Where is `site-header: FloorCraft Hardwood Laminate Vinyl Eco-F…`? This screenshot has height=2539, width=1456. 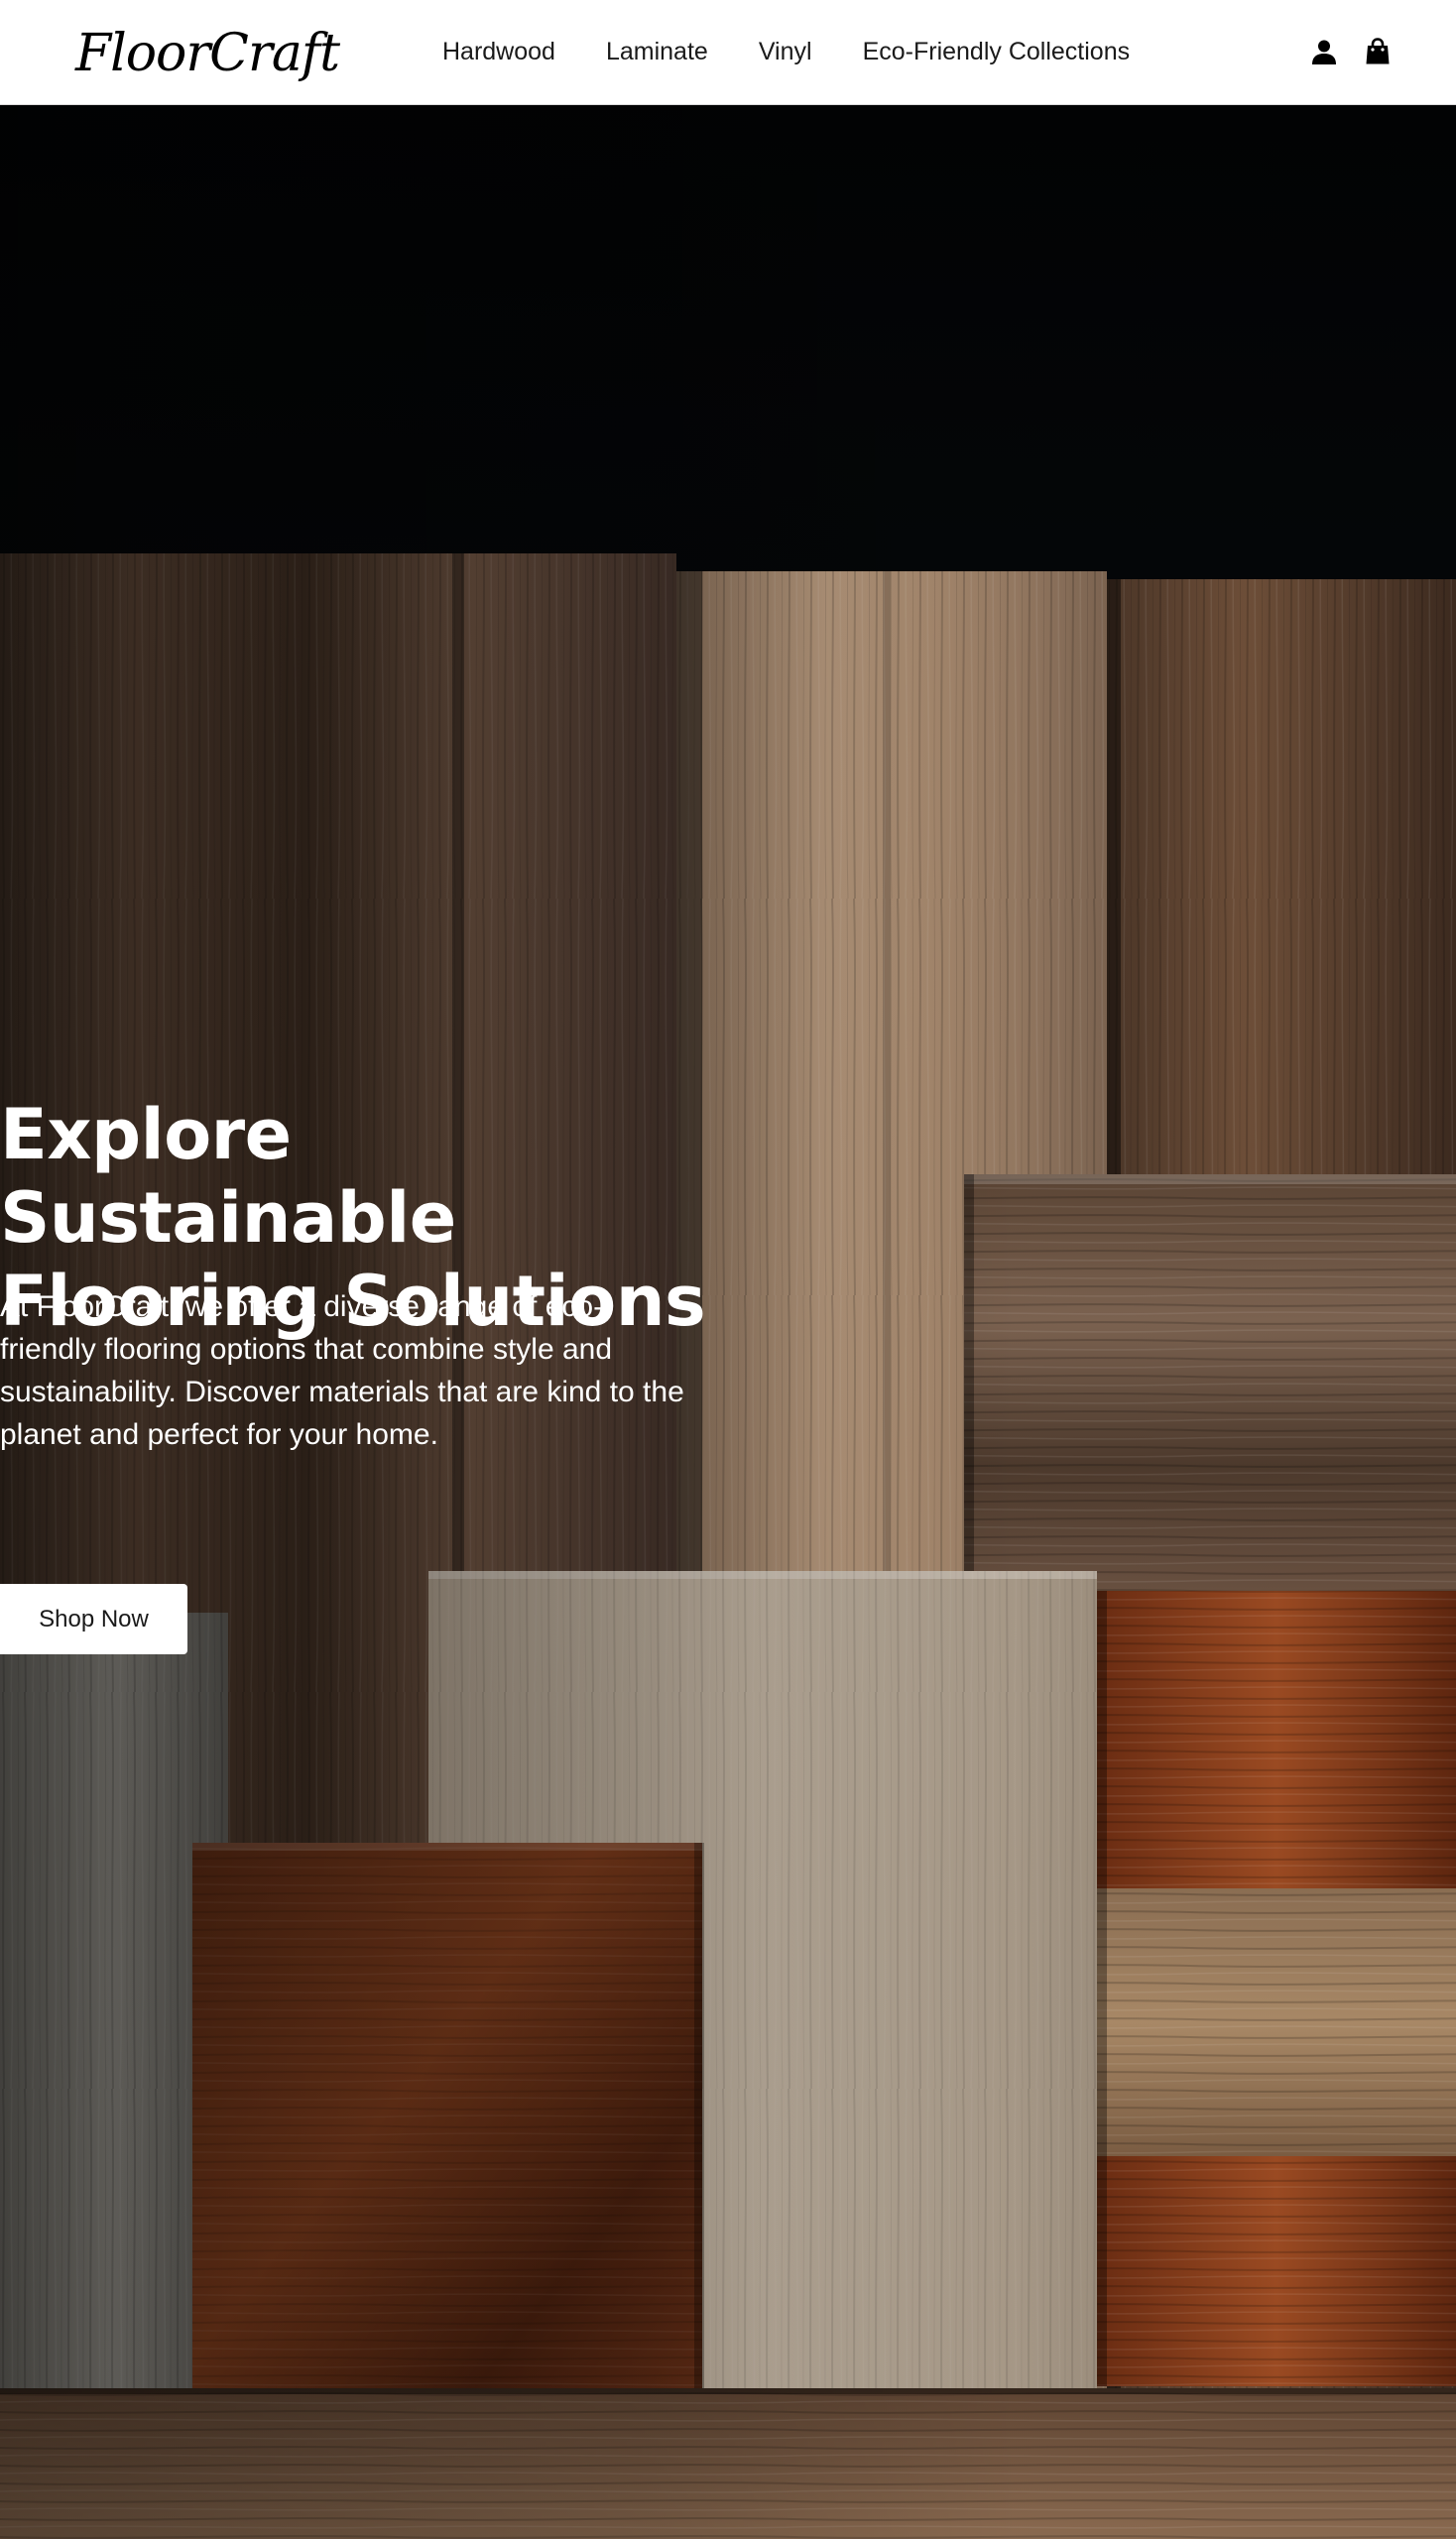 site-header: FloorCraft Hardwood Laminate Vinyl Eco-F… is located at coordinates (728, 53).